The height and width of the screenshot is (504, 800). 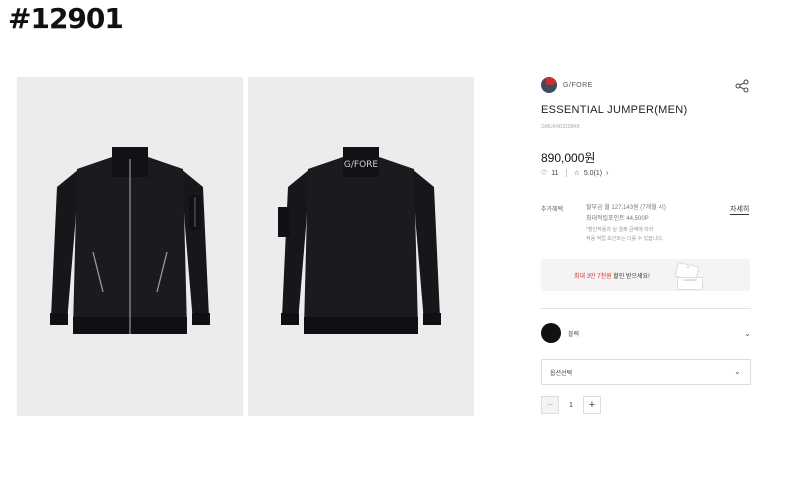 What do you see at coordinates (566, 173) in the screenshot?
I see `stats-divider` at bounding box center [566, 173].